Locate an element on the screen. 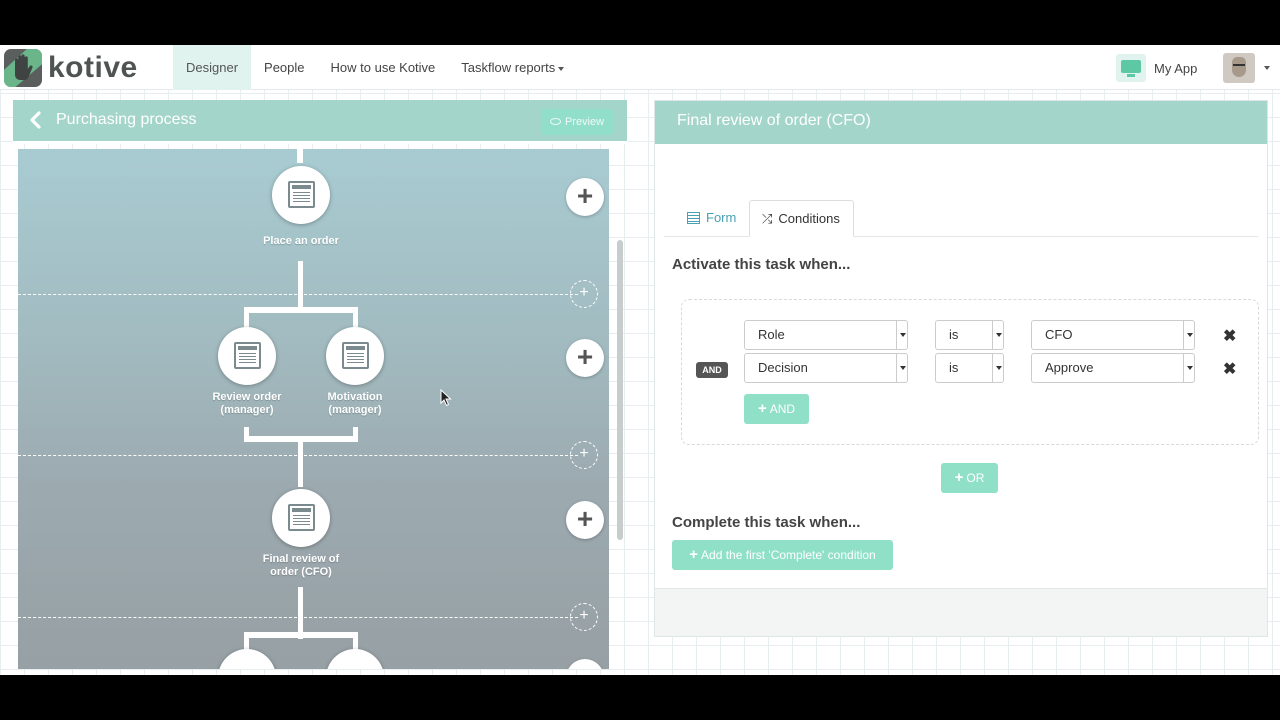 This screenshot has width=1280, height=720. add-and-label: AND is located at coordinates (782, 409).